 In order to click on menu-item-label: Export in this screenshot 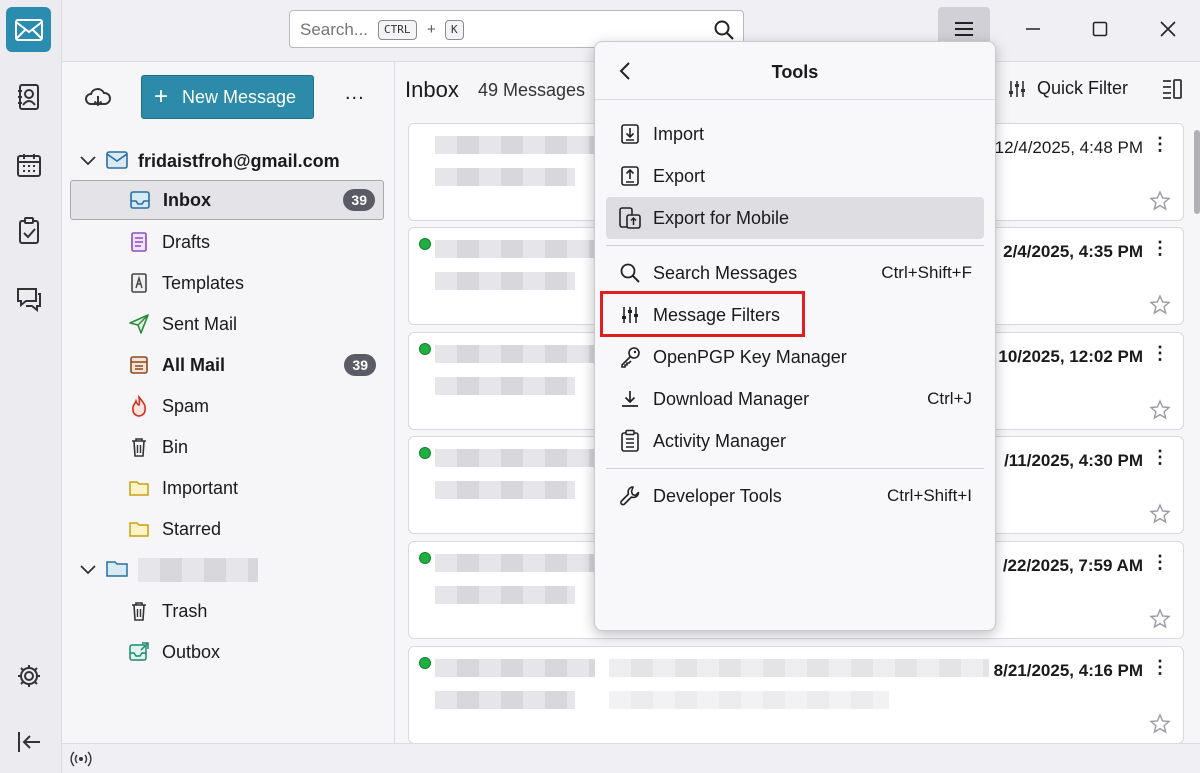, I will do `click(679, 175)`.